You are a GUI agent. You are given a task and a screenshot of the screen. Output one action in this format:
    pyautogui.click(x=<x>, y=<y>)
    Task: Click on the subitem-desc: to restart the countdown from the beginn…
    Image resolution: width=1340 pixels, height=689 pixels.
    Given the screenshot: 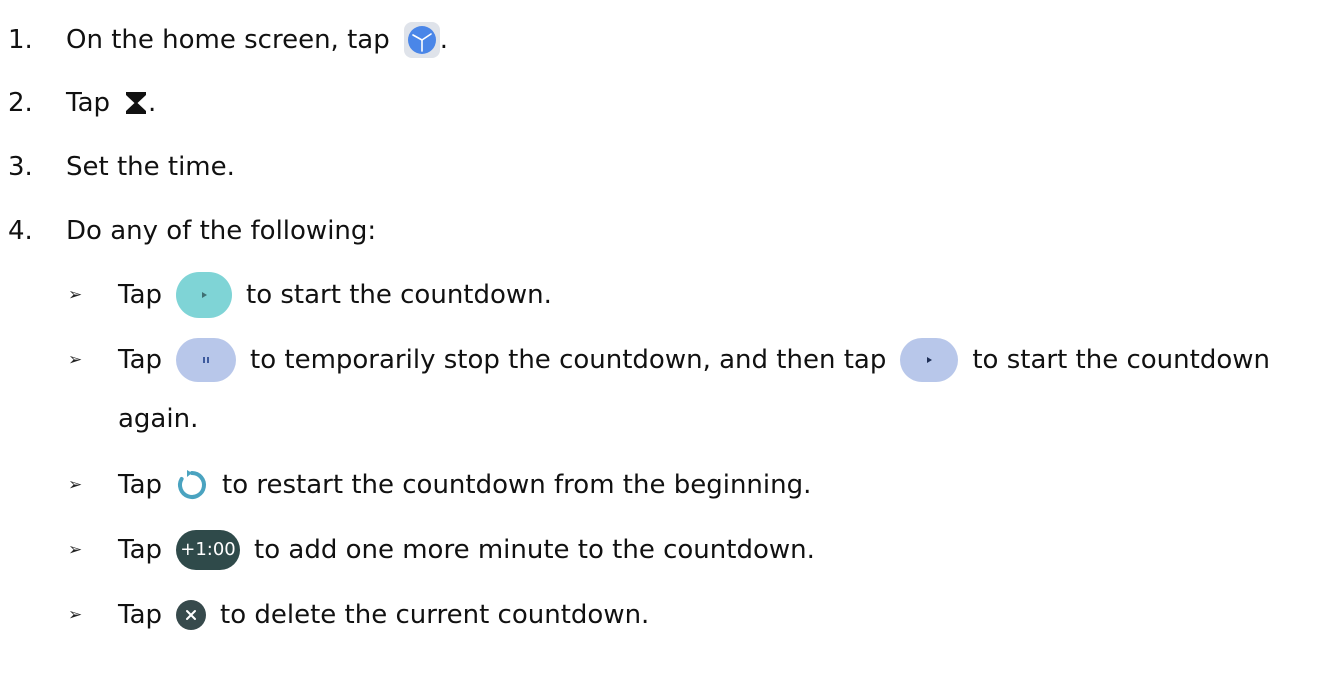 What is the action you would take?
    pyautogui.click(x=517, y=485)
    